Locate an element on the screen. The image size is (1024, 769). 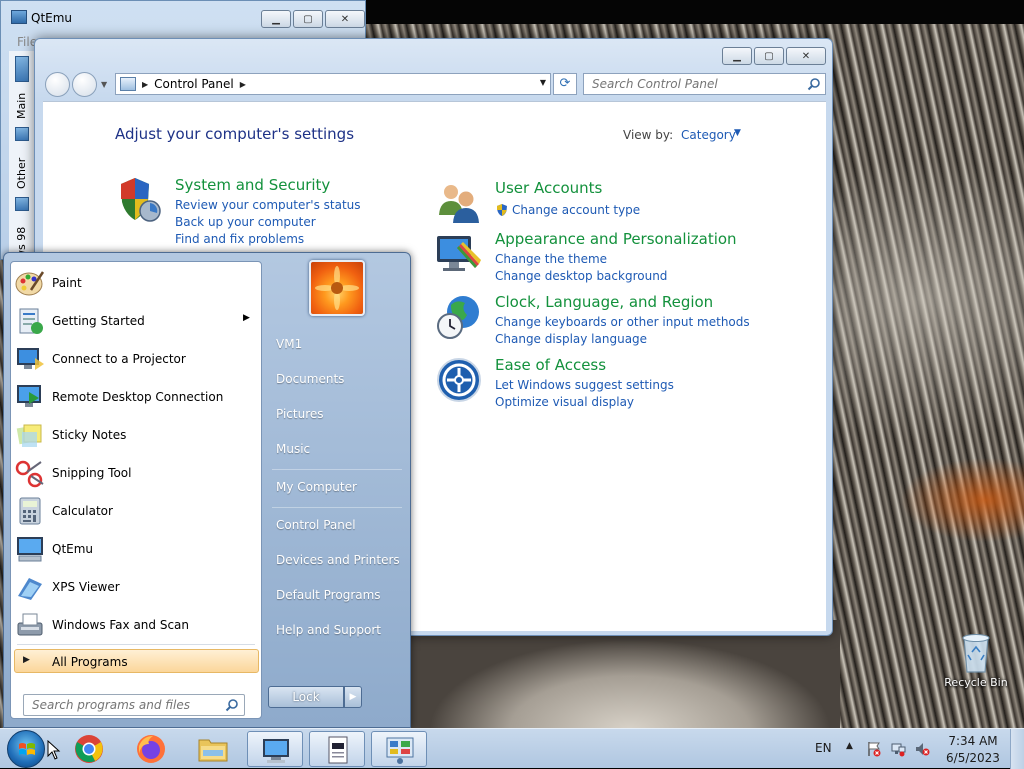
qtemu-tab-other: Other is located at coordinates (21, 173).